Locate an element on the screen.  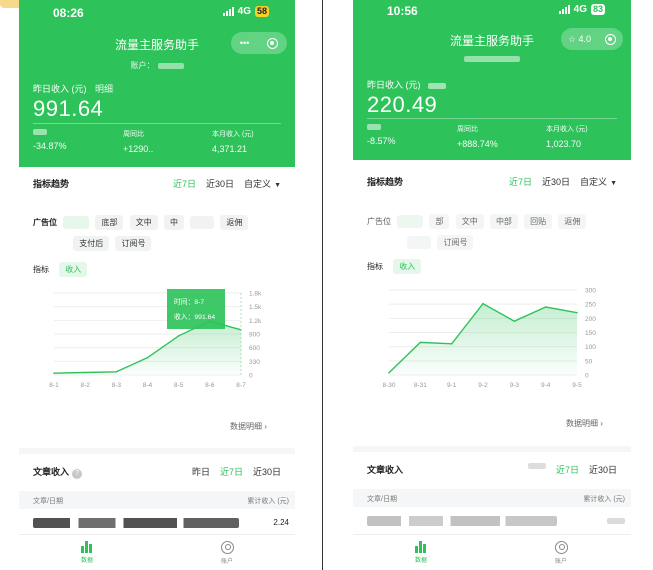
article-income-row: 文章收入 近7日 近30日 is located at coordinates (492, 469).